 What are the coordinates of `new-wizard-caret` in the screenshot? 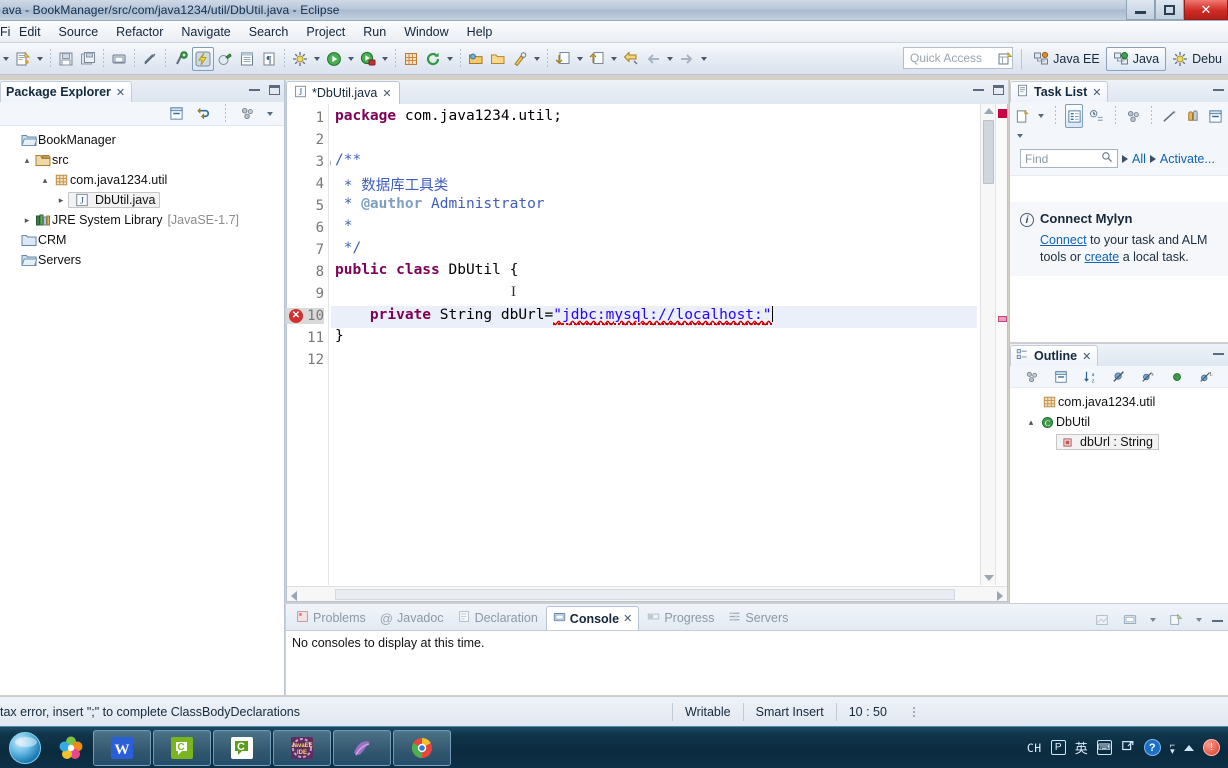 It's located at (40, 59).